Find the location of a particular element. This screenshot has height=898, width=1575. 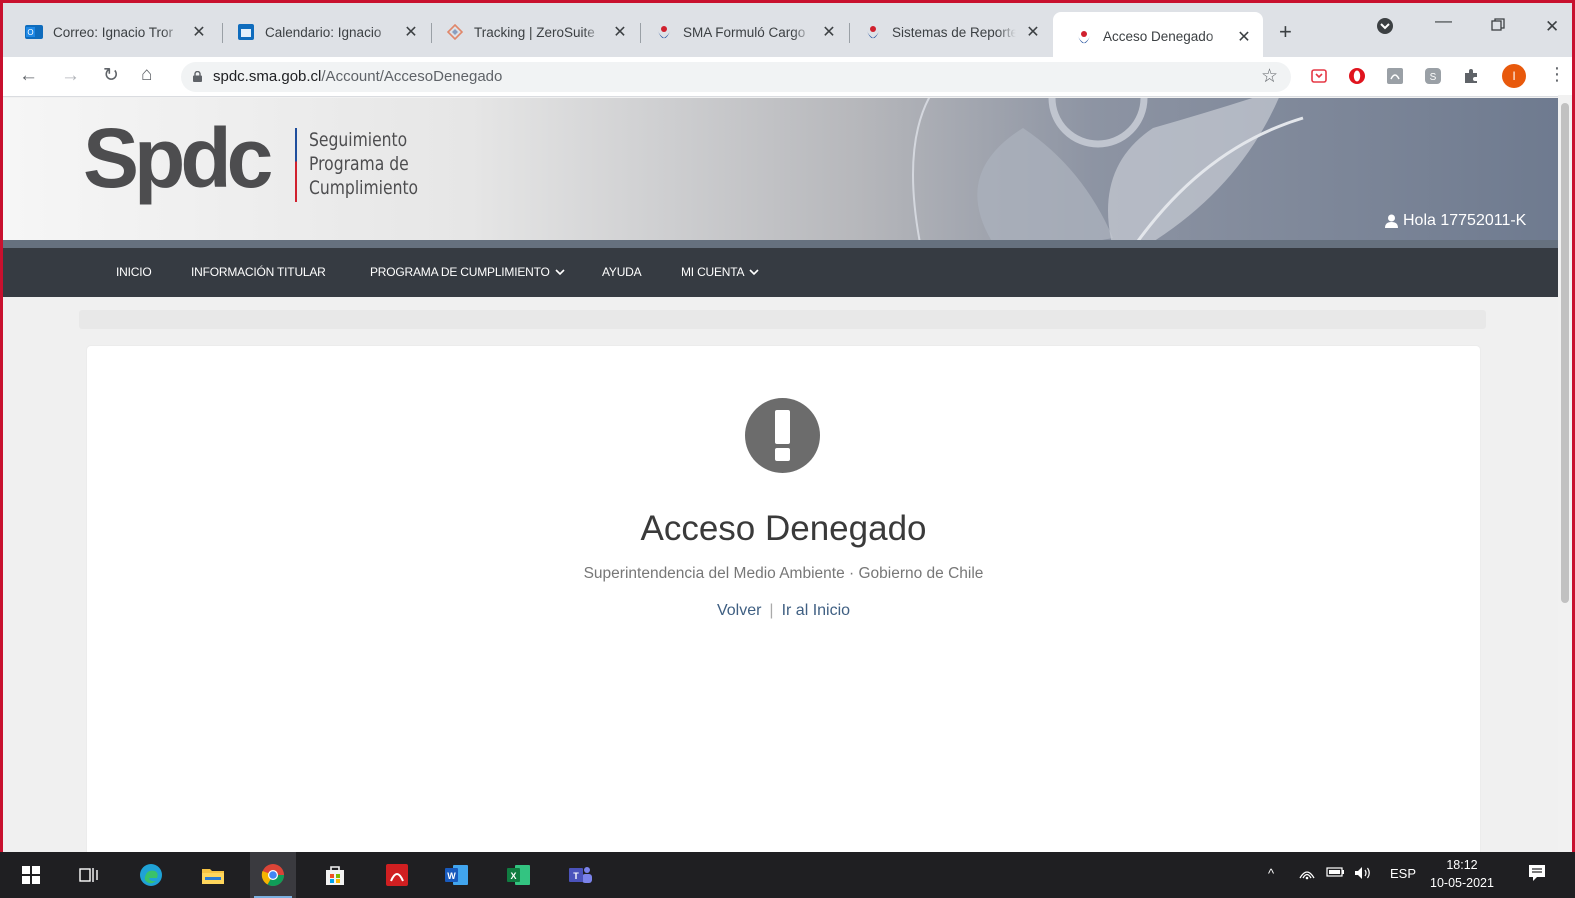

logo-line: Cumplimiento is located at coordinates (364, 188).